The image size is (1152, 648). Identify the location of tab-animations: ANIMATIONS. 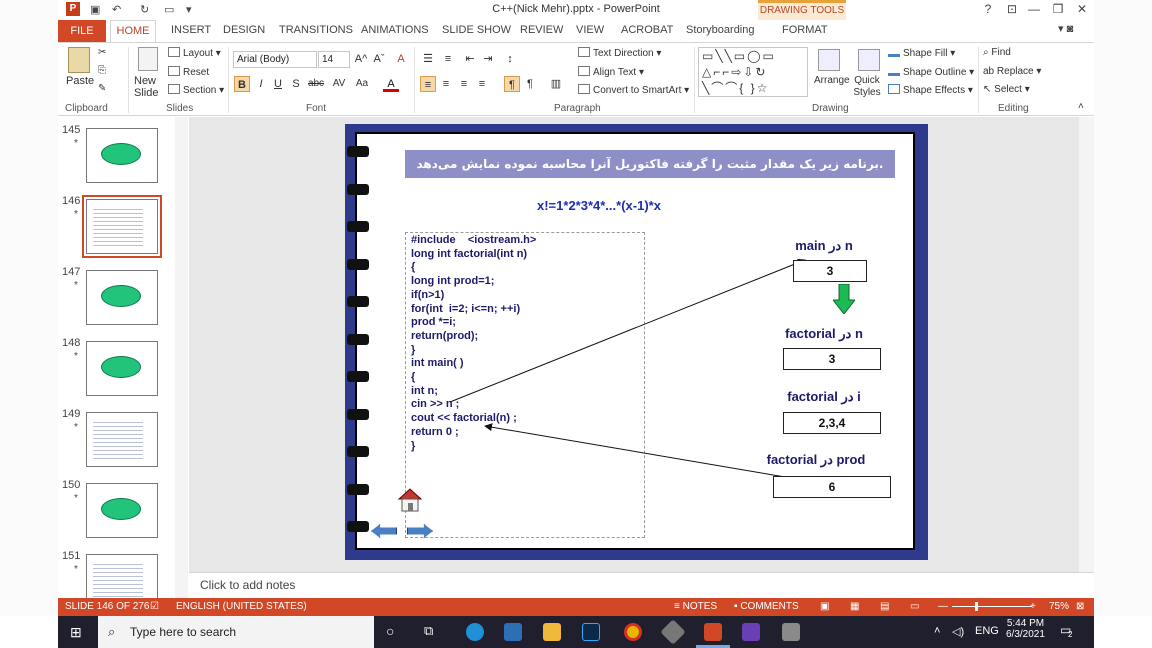
(395, 30).